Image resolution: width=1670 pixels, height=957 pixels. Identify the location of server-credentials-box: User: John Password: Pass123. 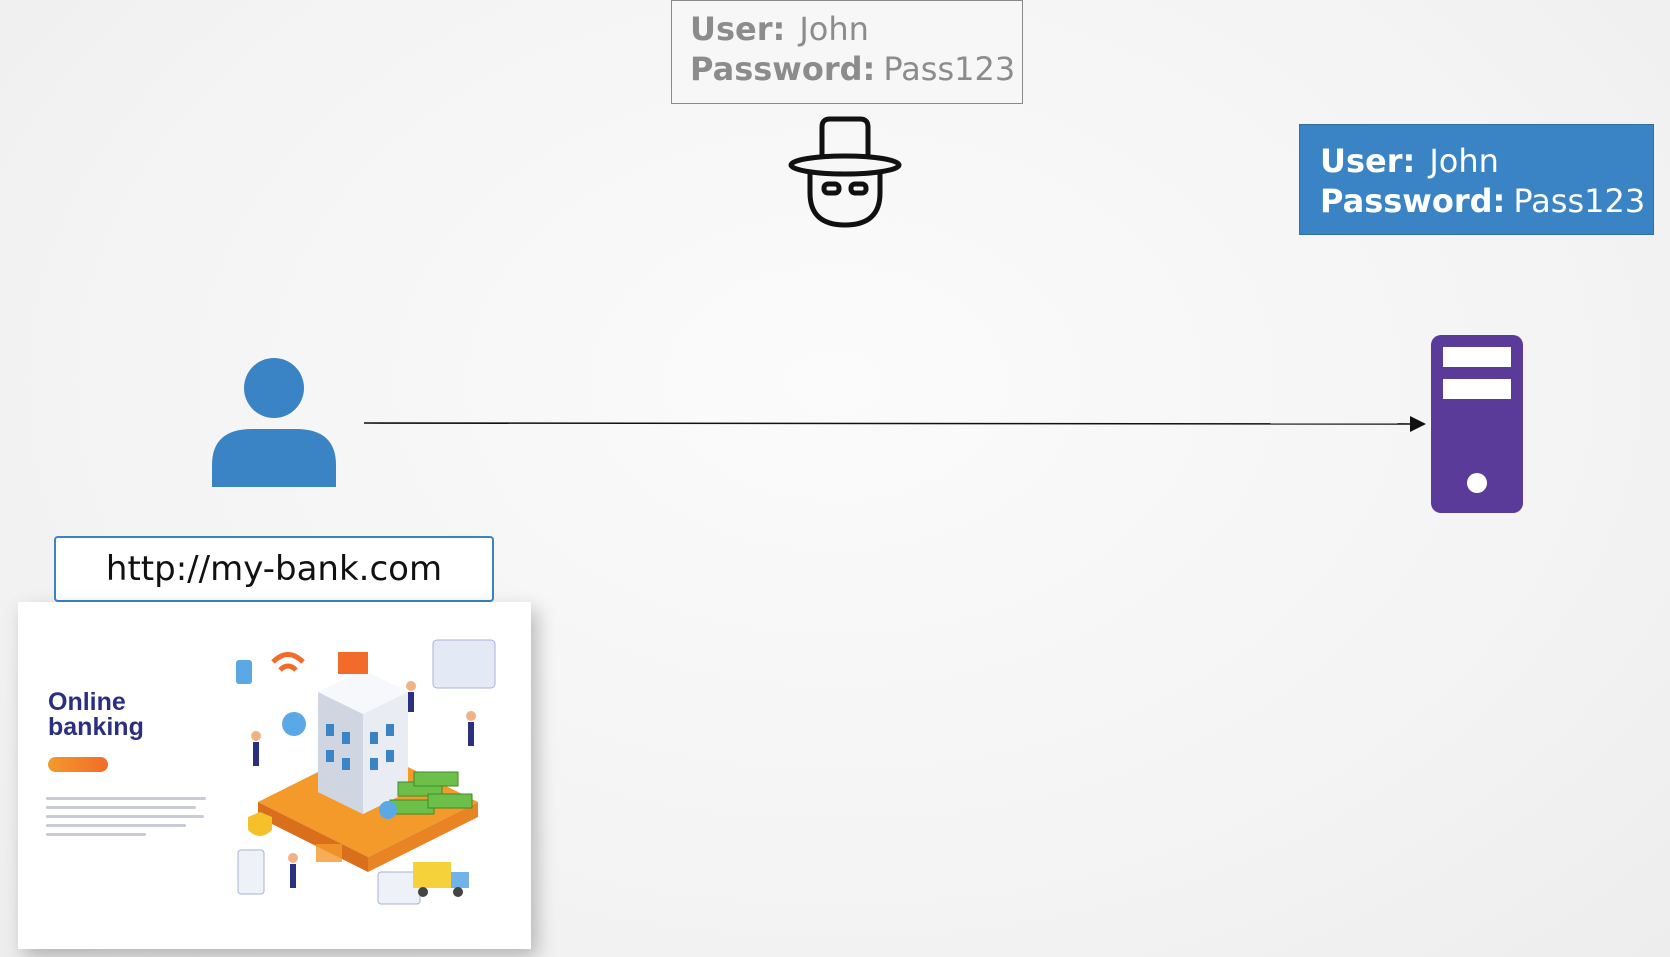
(1476, 179).